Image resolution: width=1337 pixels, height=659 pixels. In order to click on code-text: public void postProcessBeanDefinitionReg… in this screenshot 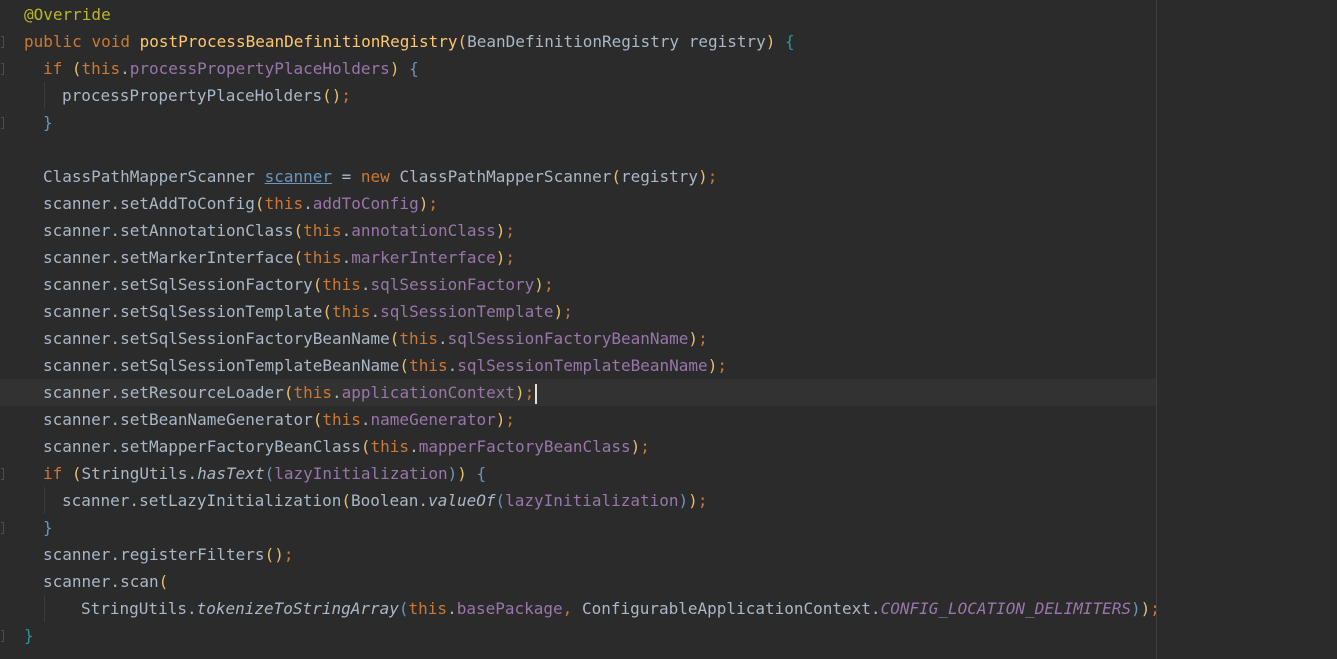, I will do `click(409, 41)`.